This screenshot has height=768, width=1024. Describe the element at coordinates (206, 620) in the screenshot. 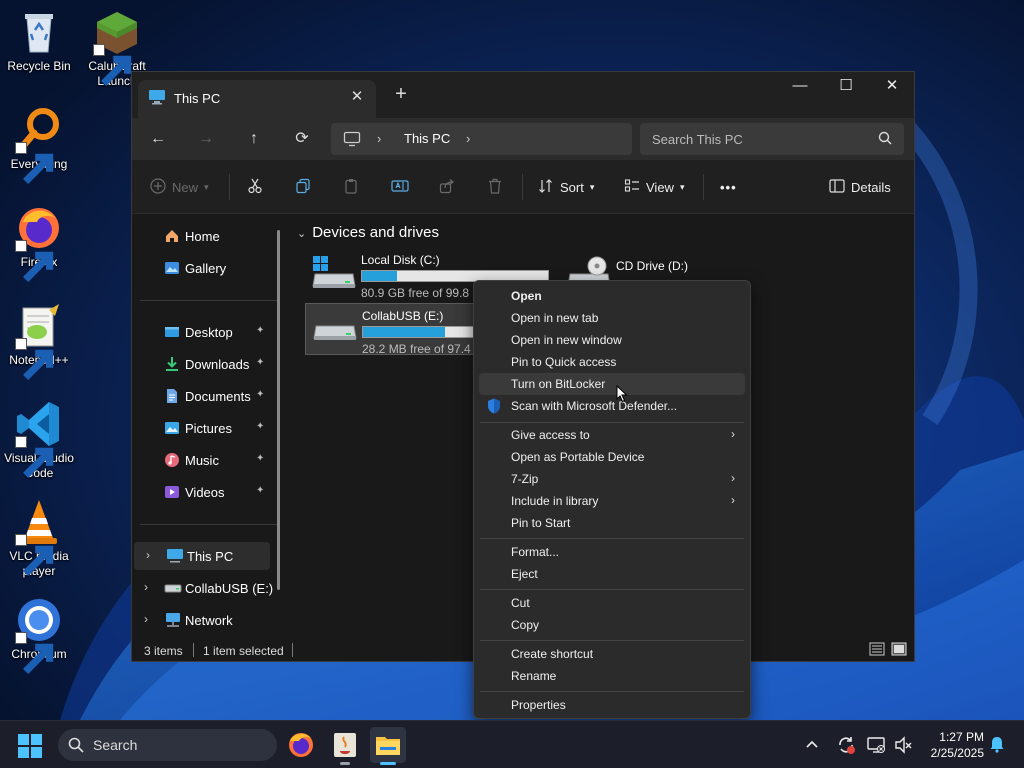

I see `sidebar-item-network: › Network` at that location.